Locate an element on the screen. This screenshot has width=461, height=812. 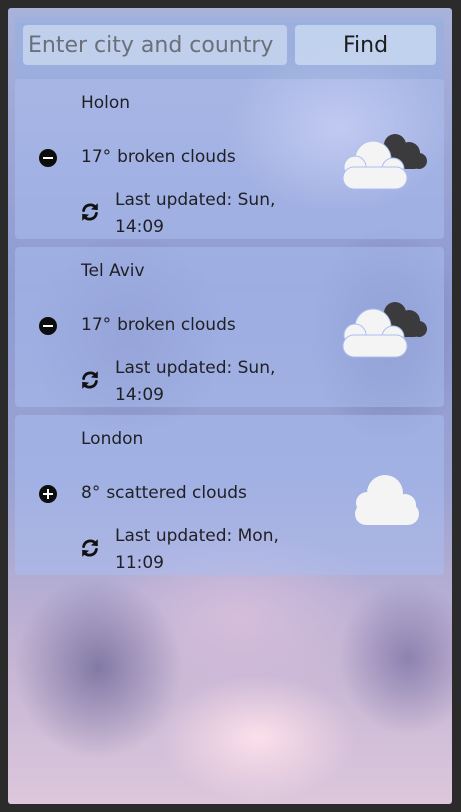
plus-circle-icon is located at coordinates (48, 494).